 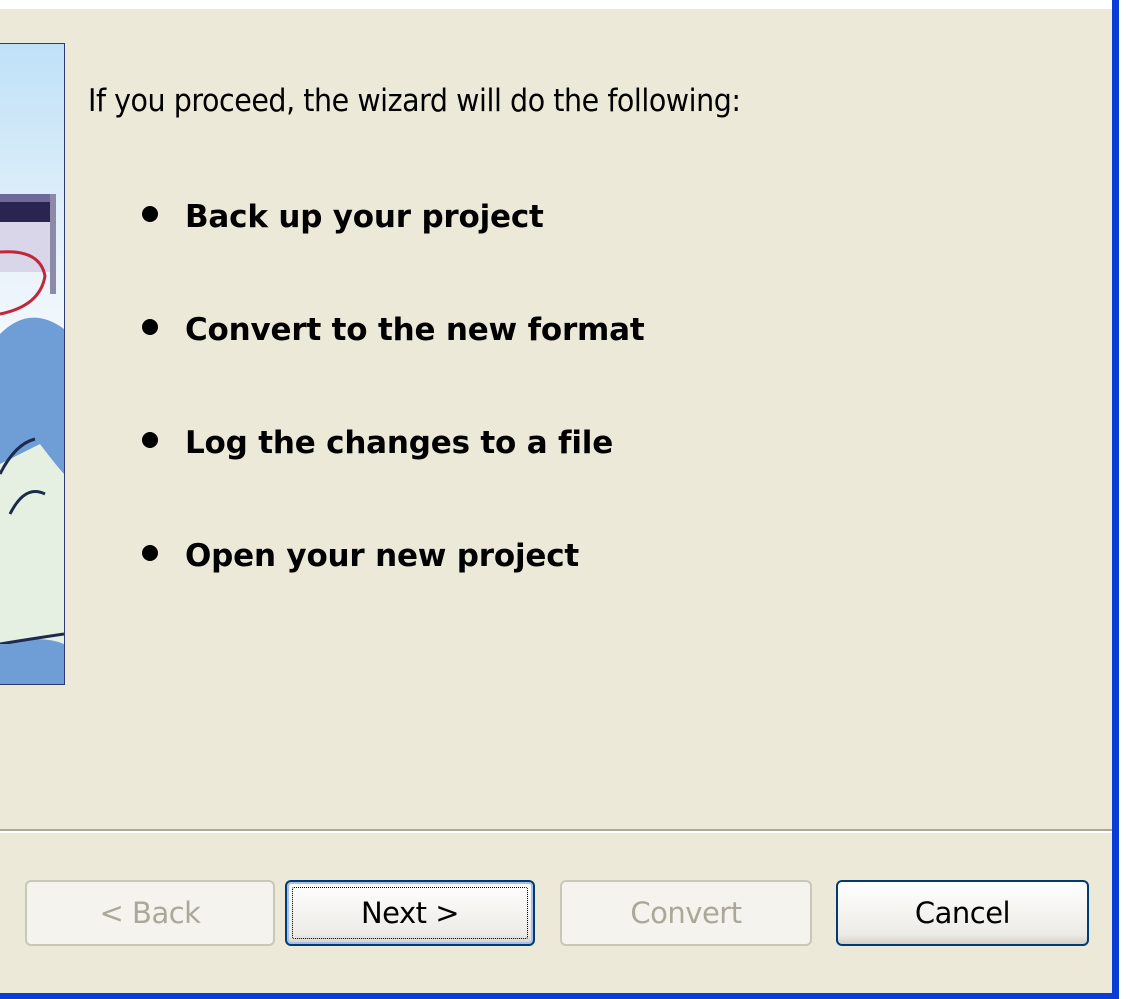 What do you see at coordinates (364, 217) in the screenshot?
I see `step-label: Back up your project` at bounding box center [364, 217].